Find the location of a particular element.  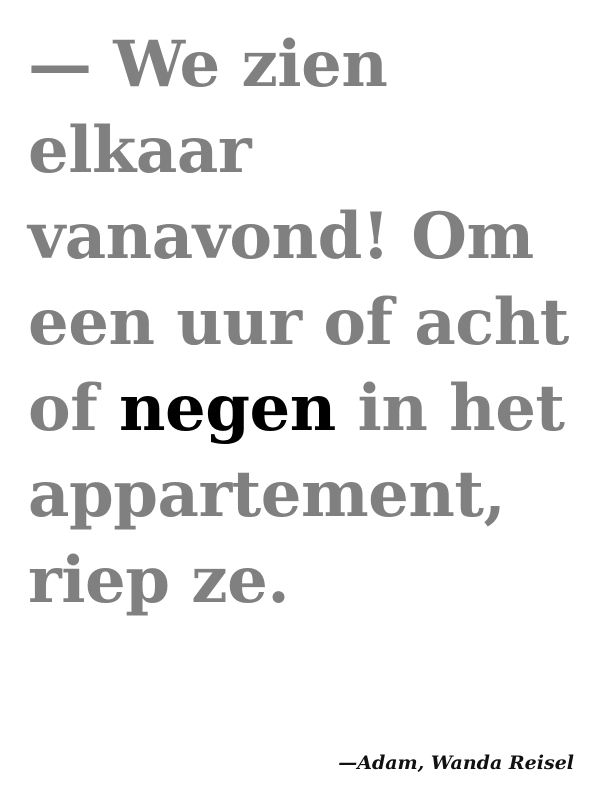

quote-line-3: vanavond! Om is located at coordinates (281, 236).